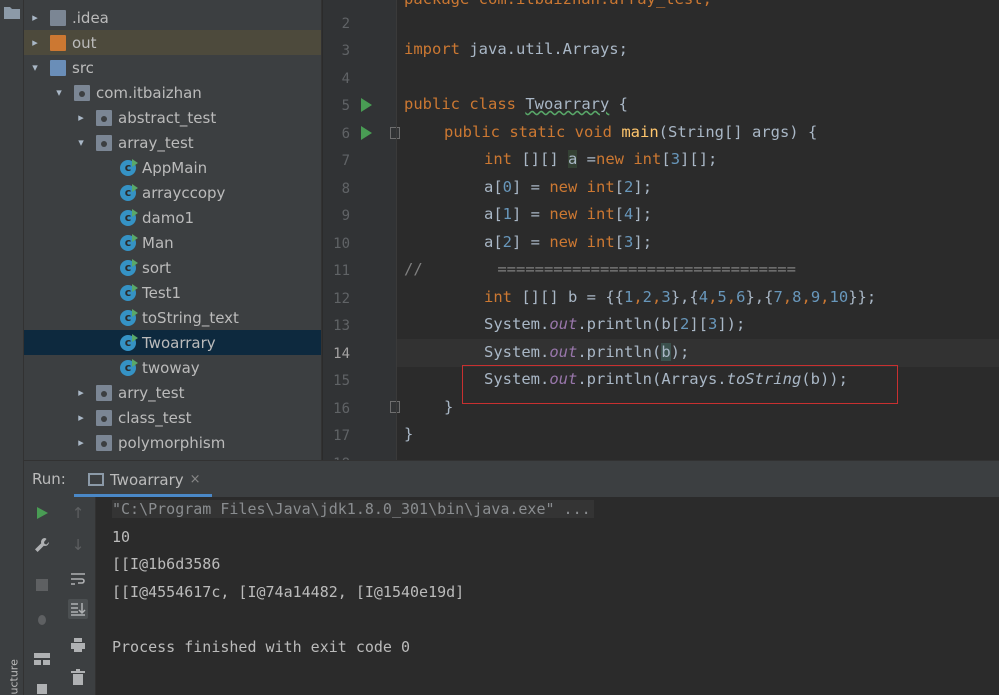 The height and width of the screenshot is (695, 999). What do you see at coordinates (172, 42) in the screenshot?
I see `tree-item: ▸ out` at bounding box center [172, 42].